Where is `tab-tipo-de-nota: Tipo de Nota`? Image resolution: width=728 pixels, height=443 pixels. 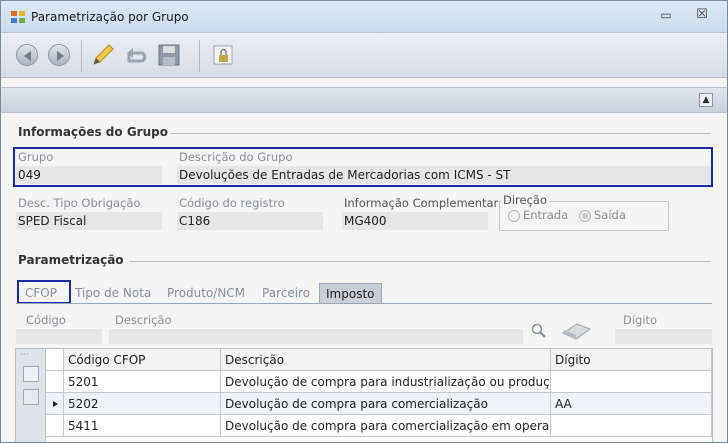
tab-tipo-de-nota: Tipo de Nota is located at coordinates (113, 293).